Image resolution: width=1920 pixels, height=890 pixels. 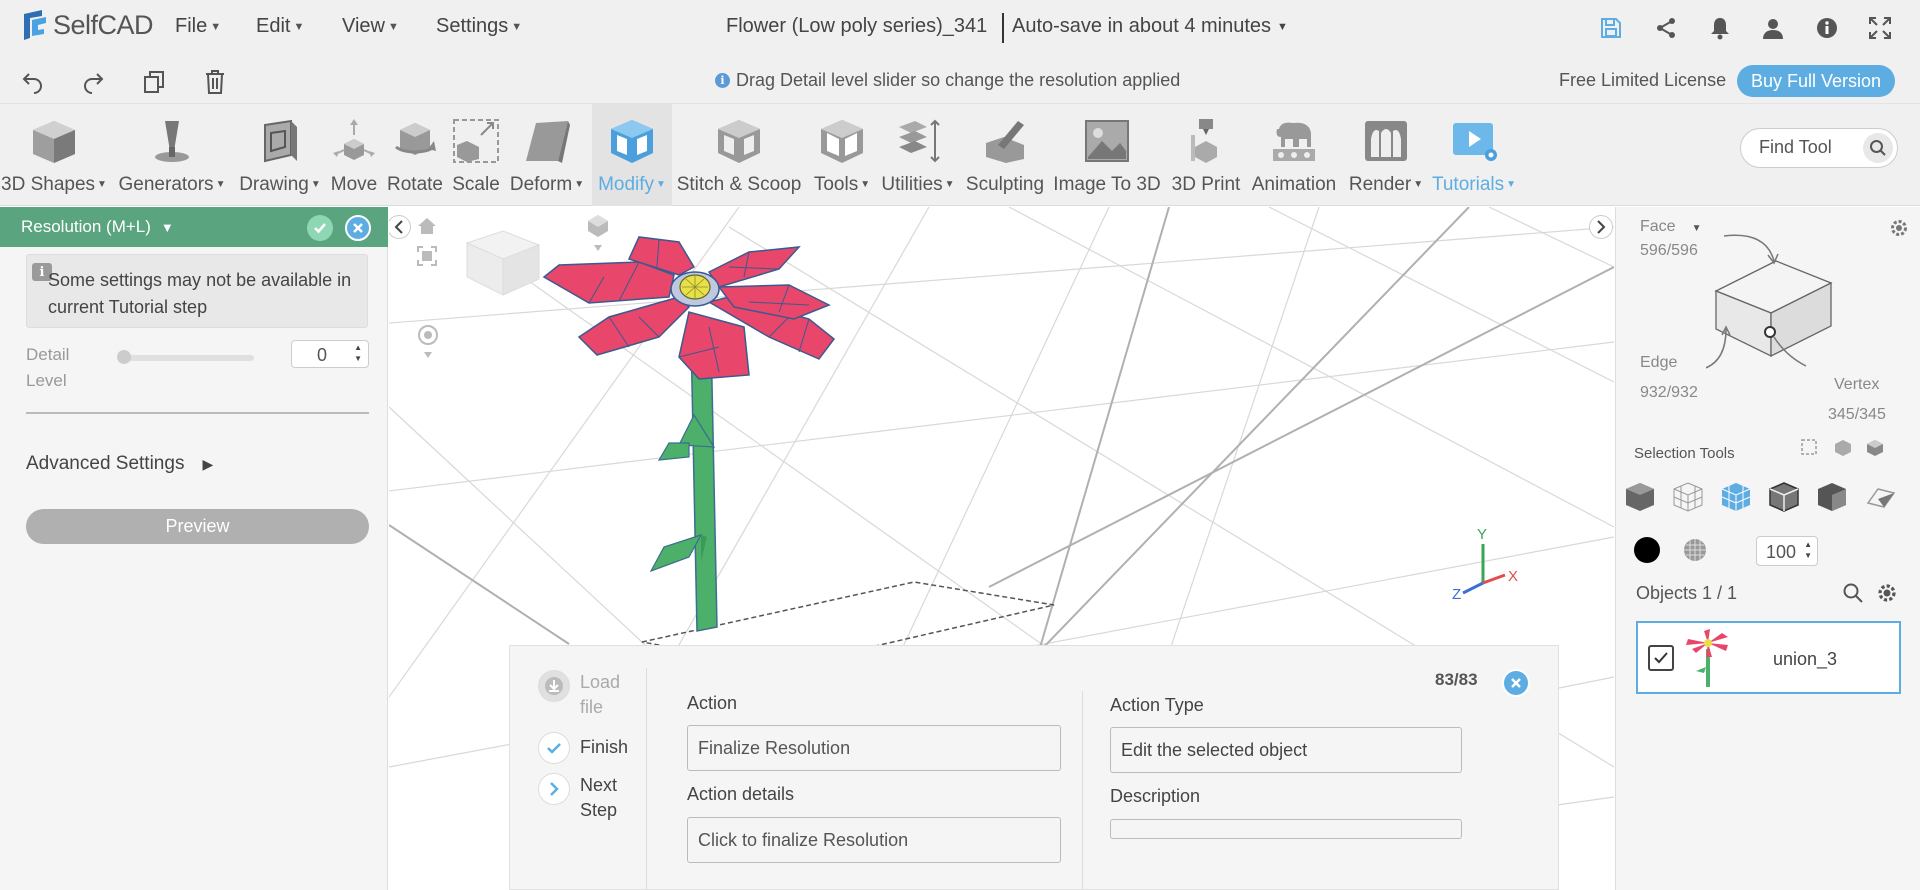 What do you see at coordinates (320, 228) in the screenshot?
I see `confirm-icon` at bounding box center [320, 228].